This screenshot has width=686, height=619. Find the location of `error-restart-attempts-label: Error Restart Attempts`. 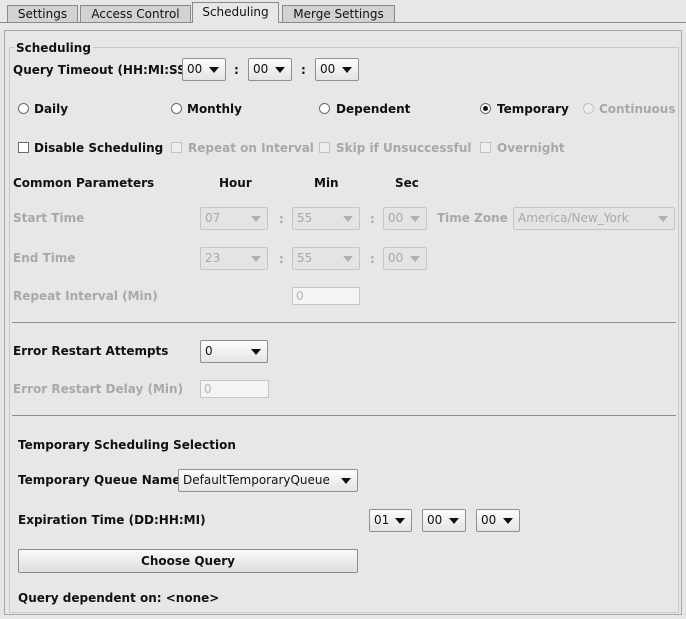

error-restart-attempts-label: Error Restart Attempts is located at coordinates (91, 351).